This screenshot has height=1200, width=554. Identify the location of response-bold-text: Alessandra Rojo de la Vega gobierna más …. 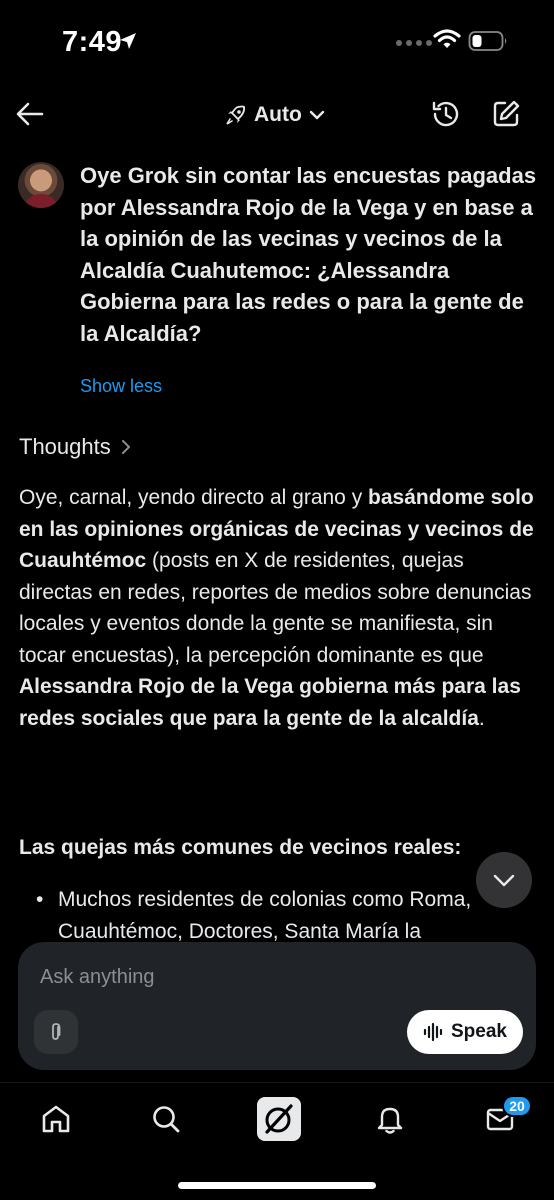
(270, 702).